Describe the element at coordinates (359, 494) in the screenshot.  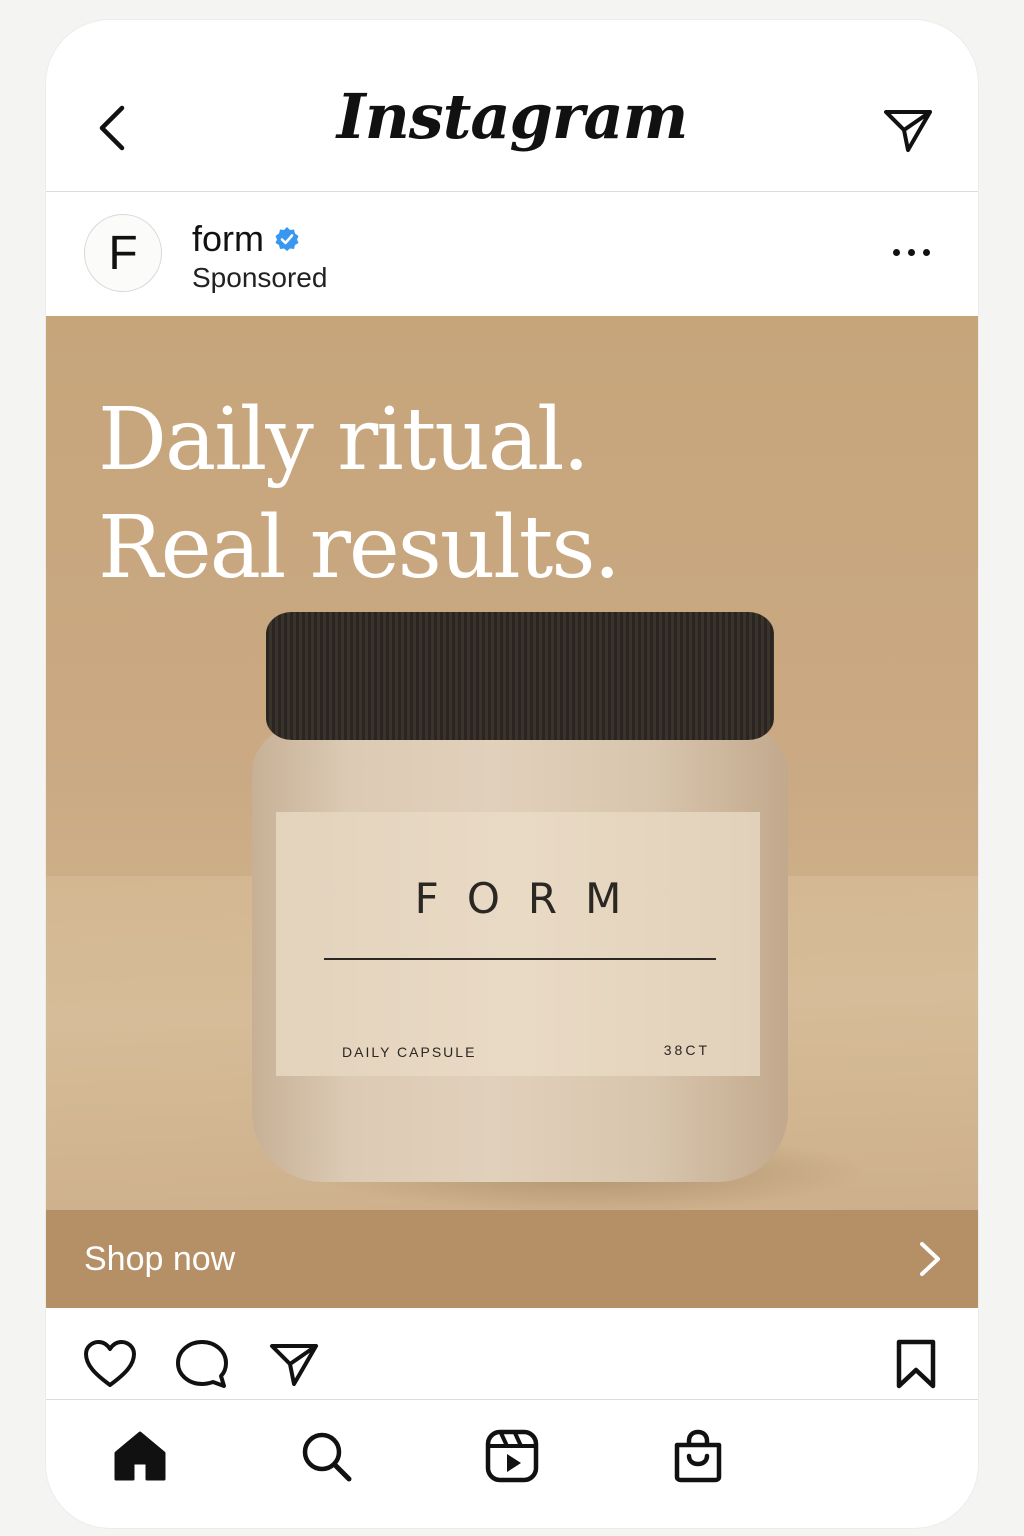
I see `ad-headline: Daily ritual. Real results.` at that location.